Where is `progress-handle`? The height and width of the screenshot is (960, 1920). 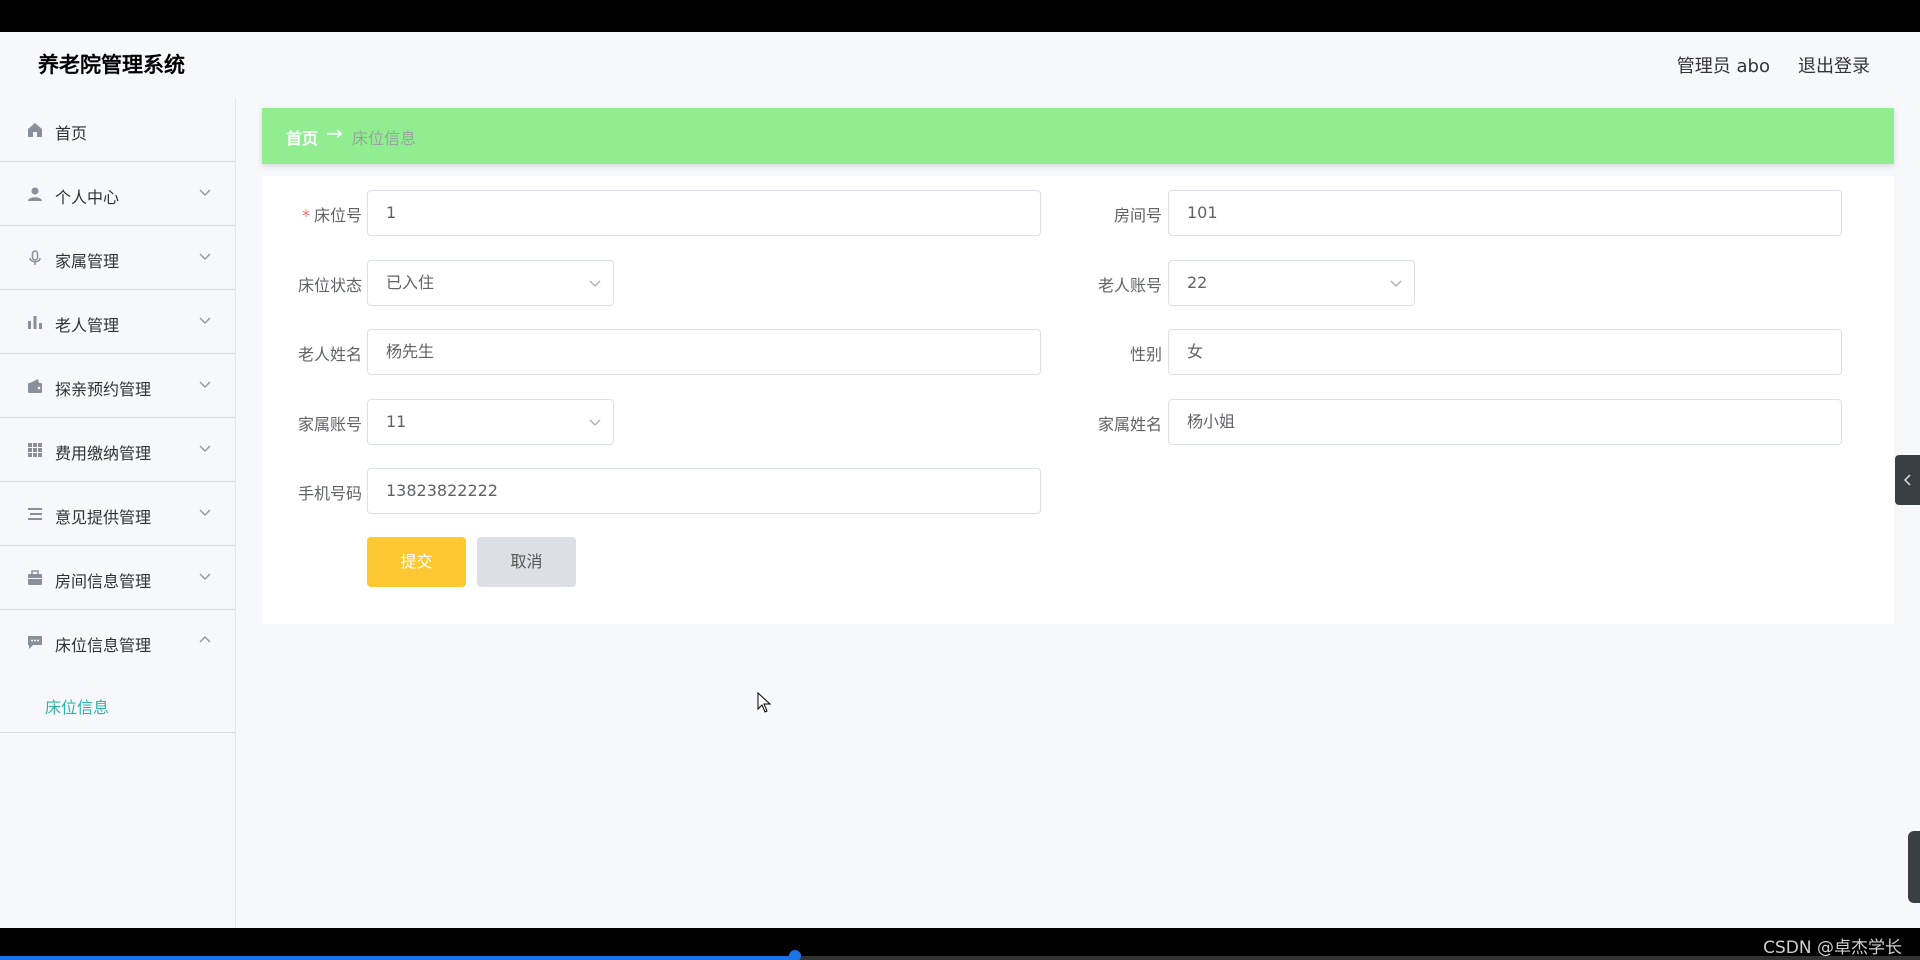 progress-handle is located at coordinates (795, 955).